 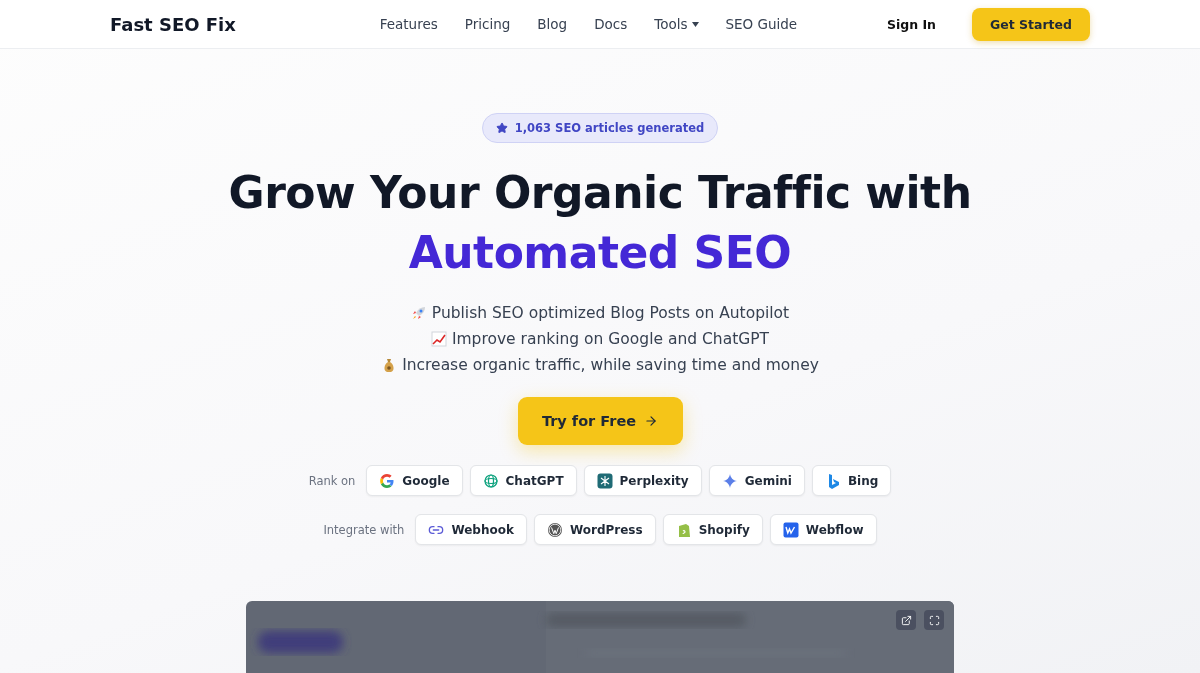 I want to click on engine-chip: Google, so click(x=414, y=481).